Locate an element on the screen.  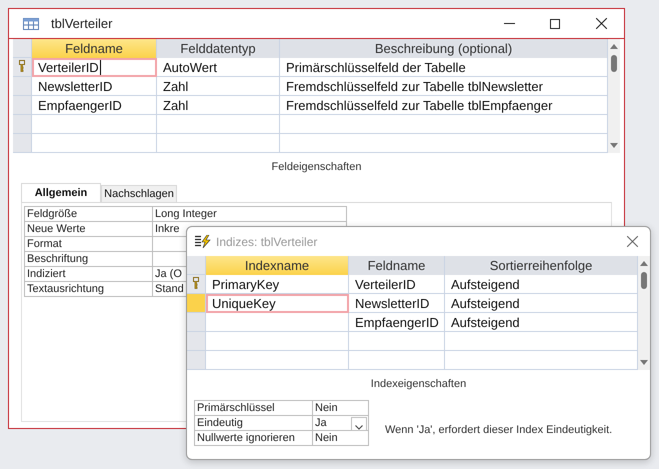
property-label: Feldgröße is located at coordinates (89, 214).